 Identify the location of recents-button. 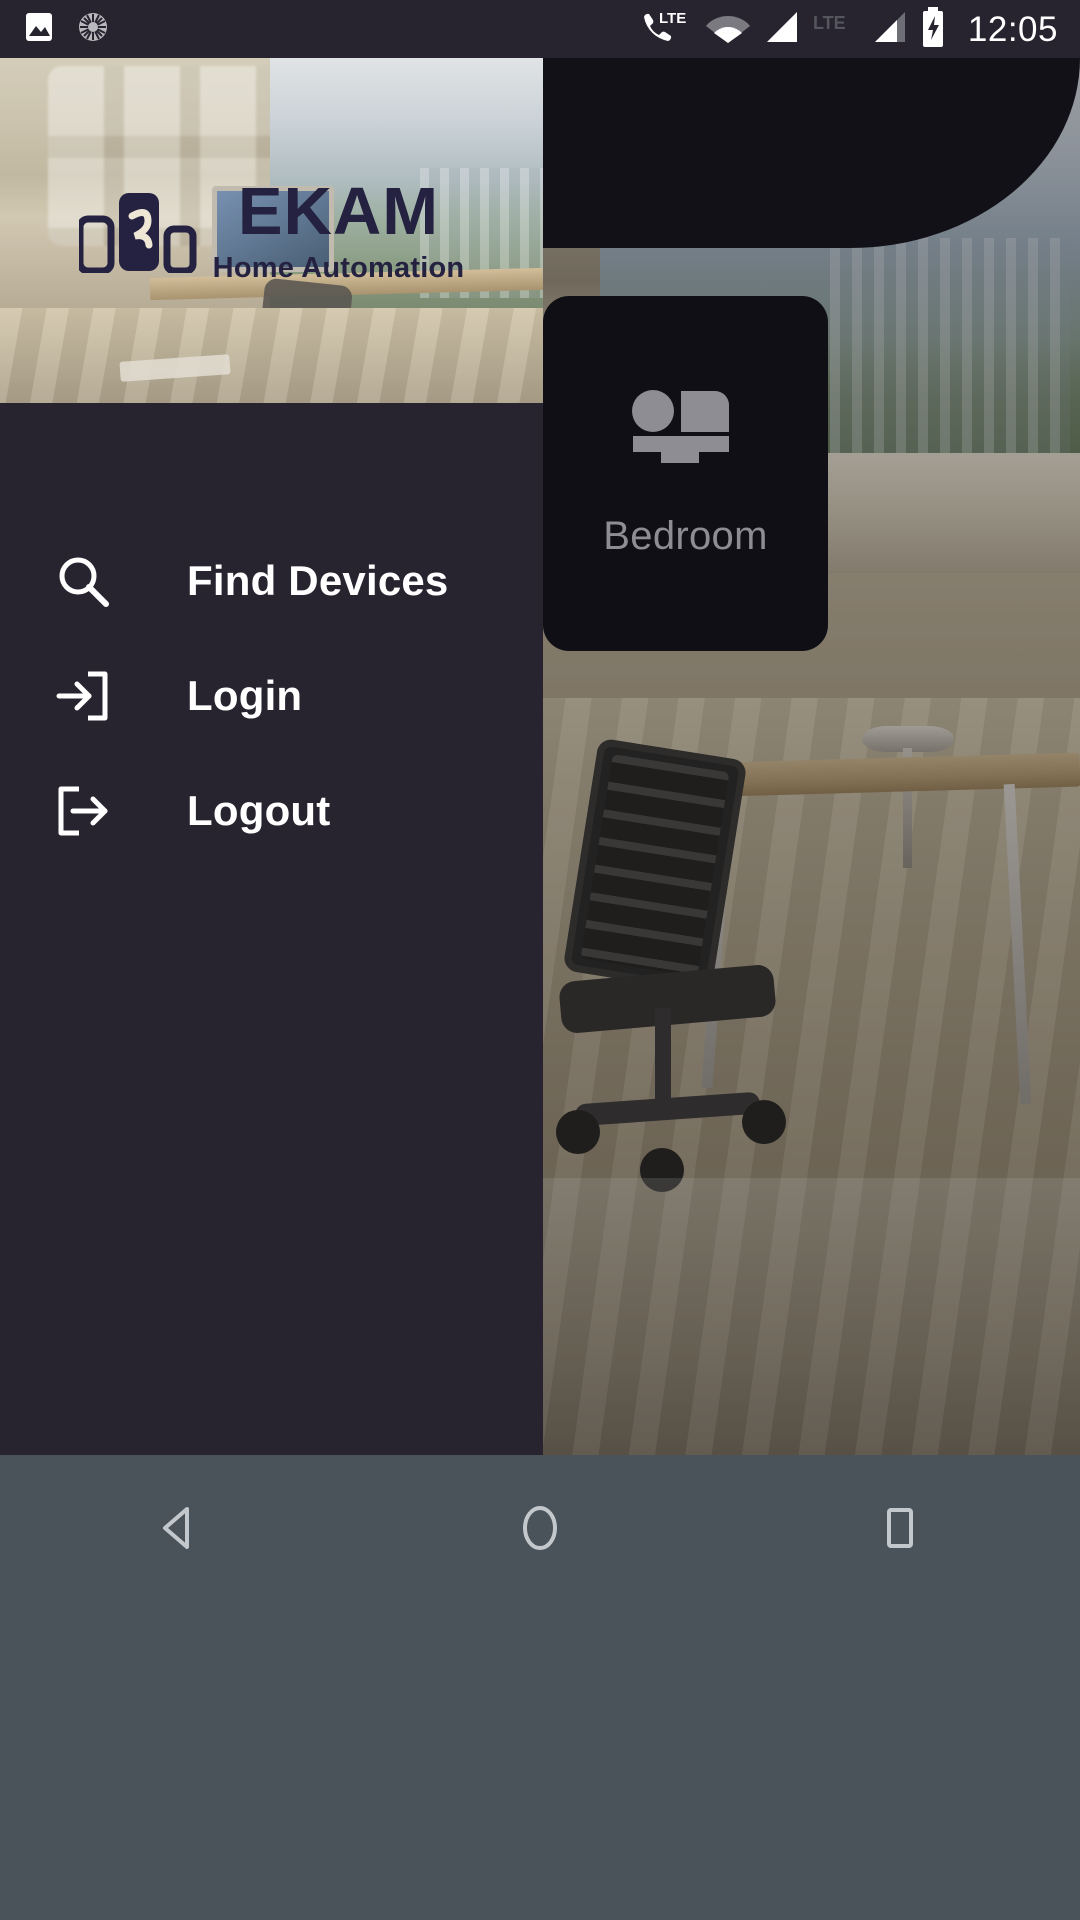
(900, 1527).